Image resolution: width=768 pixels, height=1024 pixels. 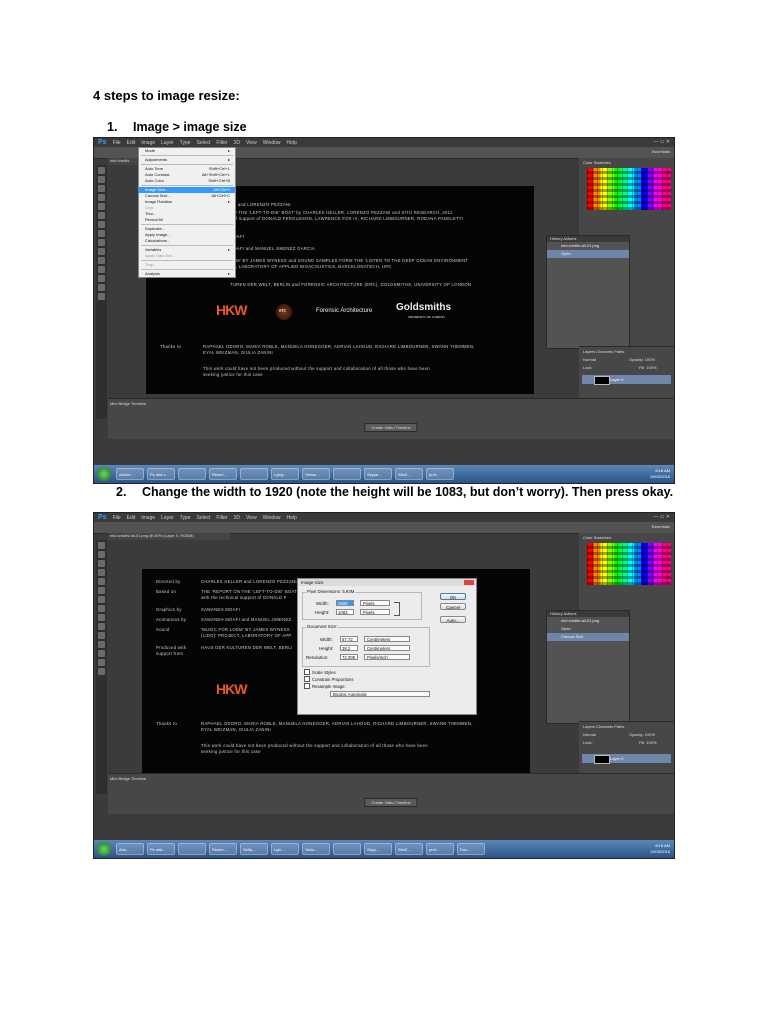 I want to click on ok-button: OK, so click(x=453, y=596).